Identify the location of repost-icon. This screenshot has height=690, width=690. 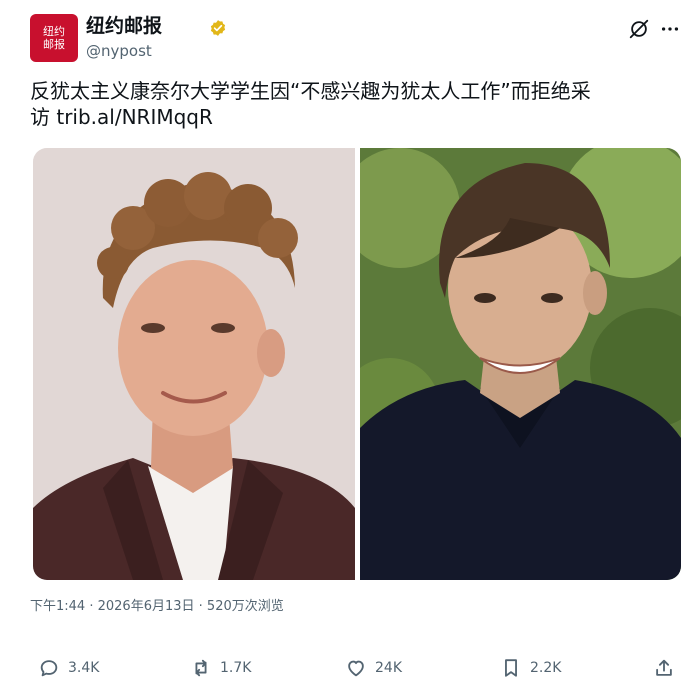
(201, 668).